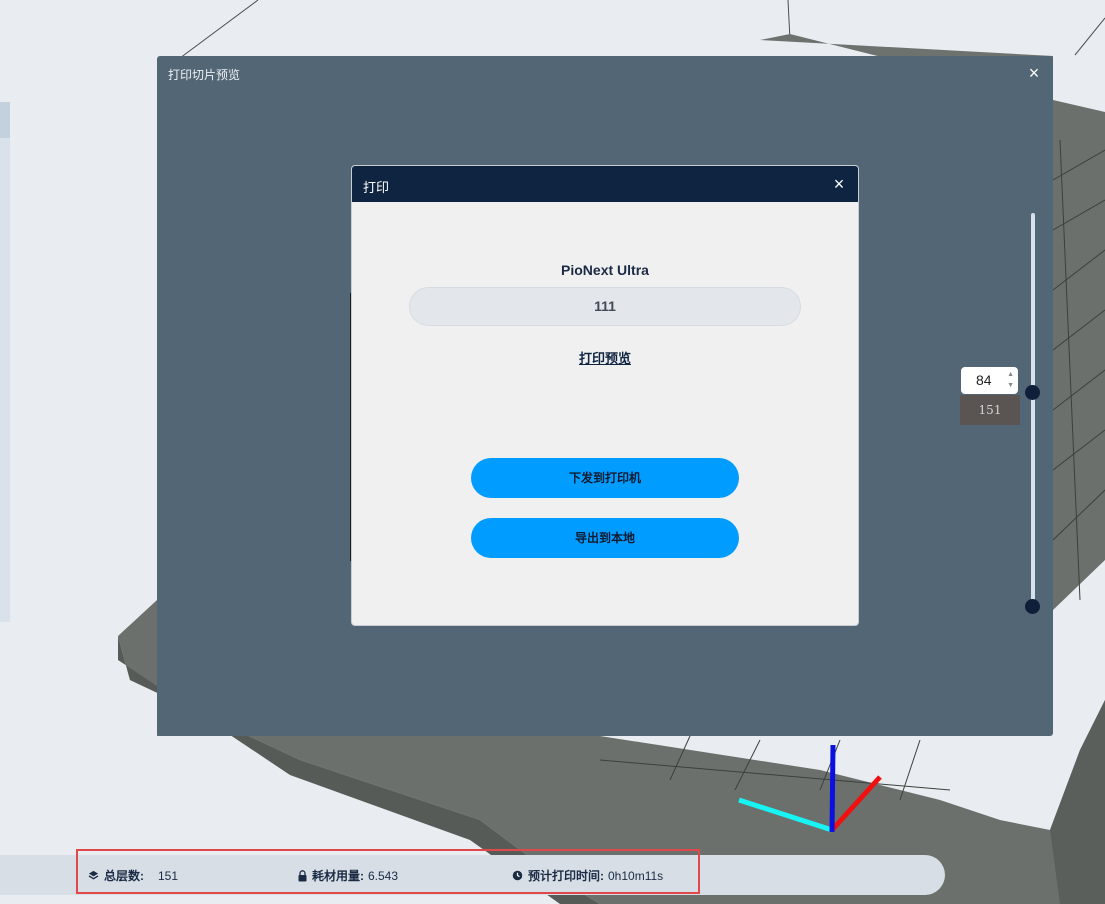 The width and height of the screenshot is (1105, 904). What do you see at coordinates (204, 75) in the screenshot?
I see `preview-window-title: 打印切片预览` at bounding box center [204, 75].